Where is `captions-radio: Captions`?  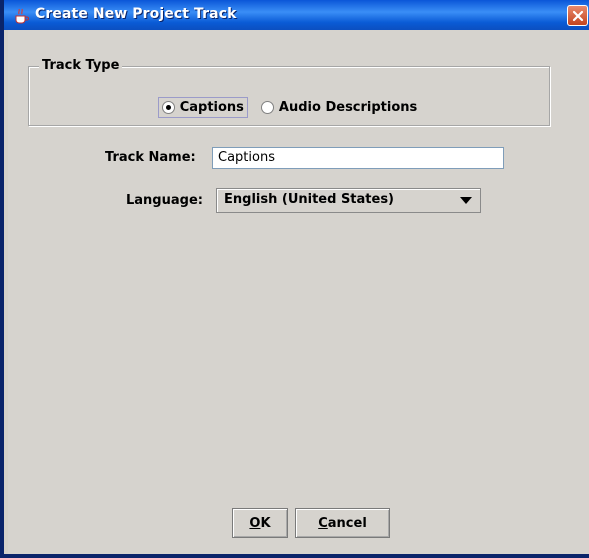 captions-radio: Captions is located at coordinates (202, 107).